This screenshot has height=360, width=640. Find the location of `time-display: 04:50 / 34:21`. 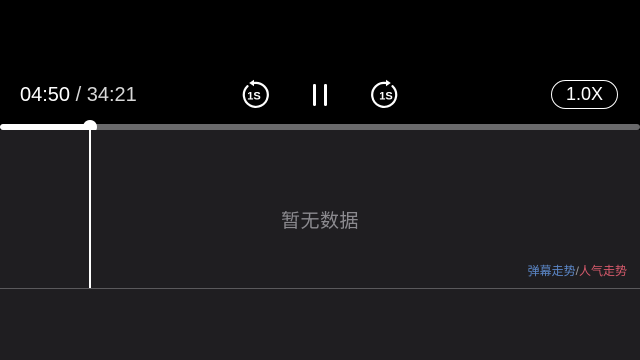

time-display: 04:50 / 34:21 is located at coordinates (78, 95).